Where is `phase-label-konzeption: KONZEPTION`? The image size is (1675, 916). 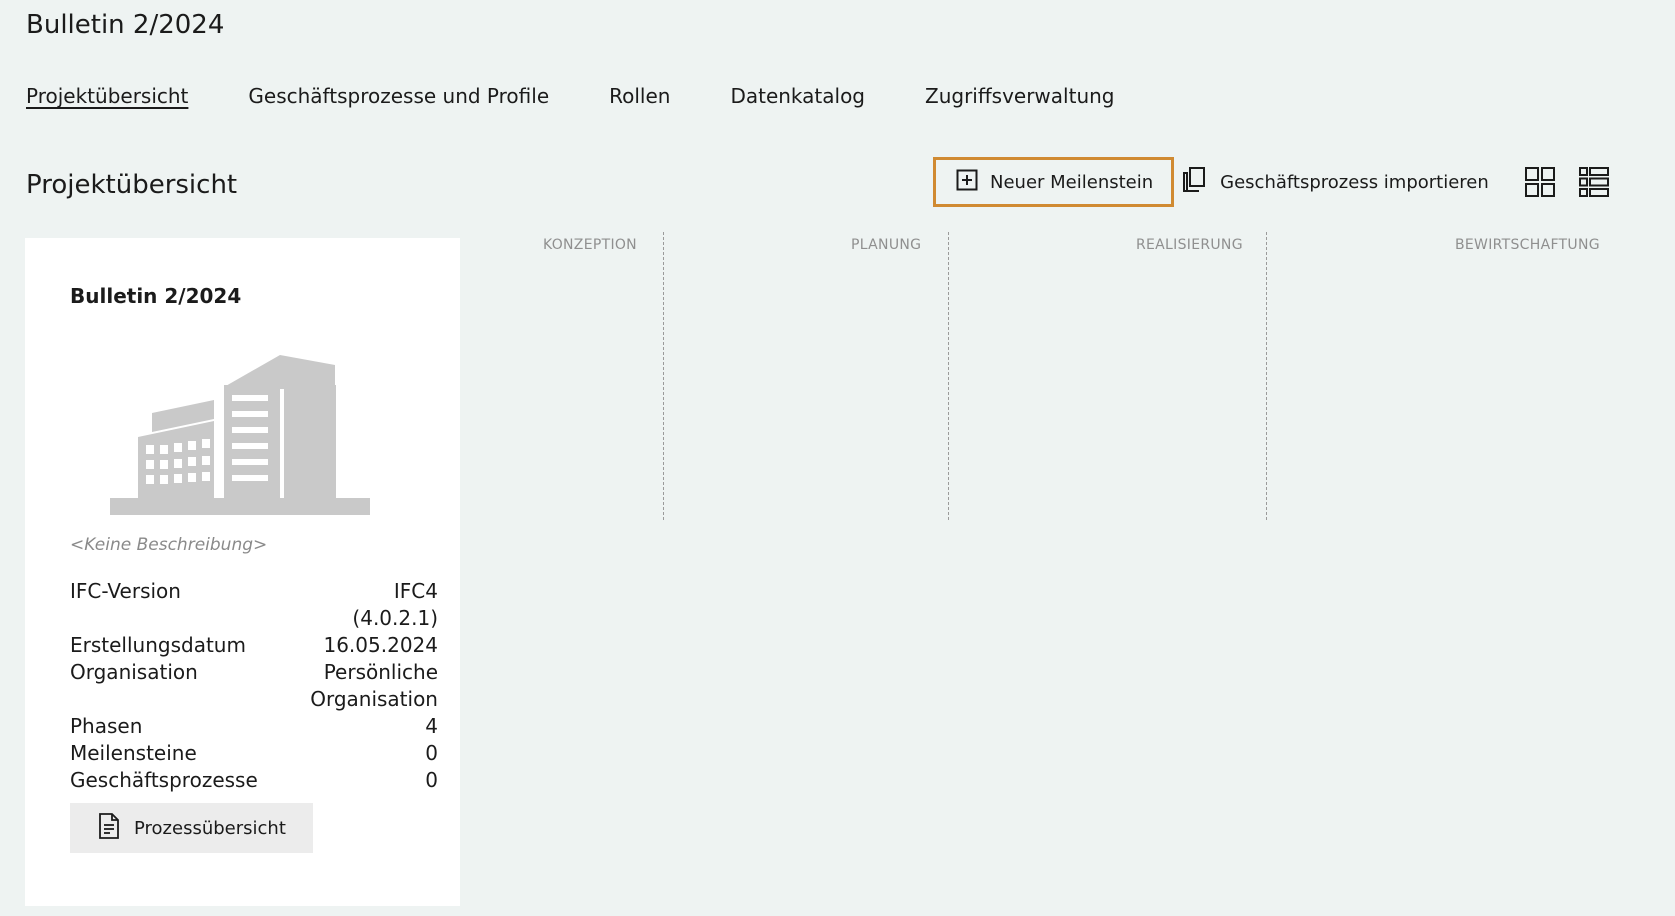
phase-label-konzeption: KONZEPTION is located at coordinates (590, 245).